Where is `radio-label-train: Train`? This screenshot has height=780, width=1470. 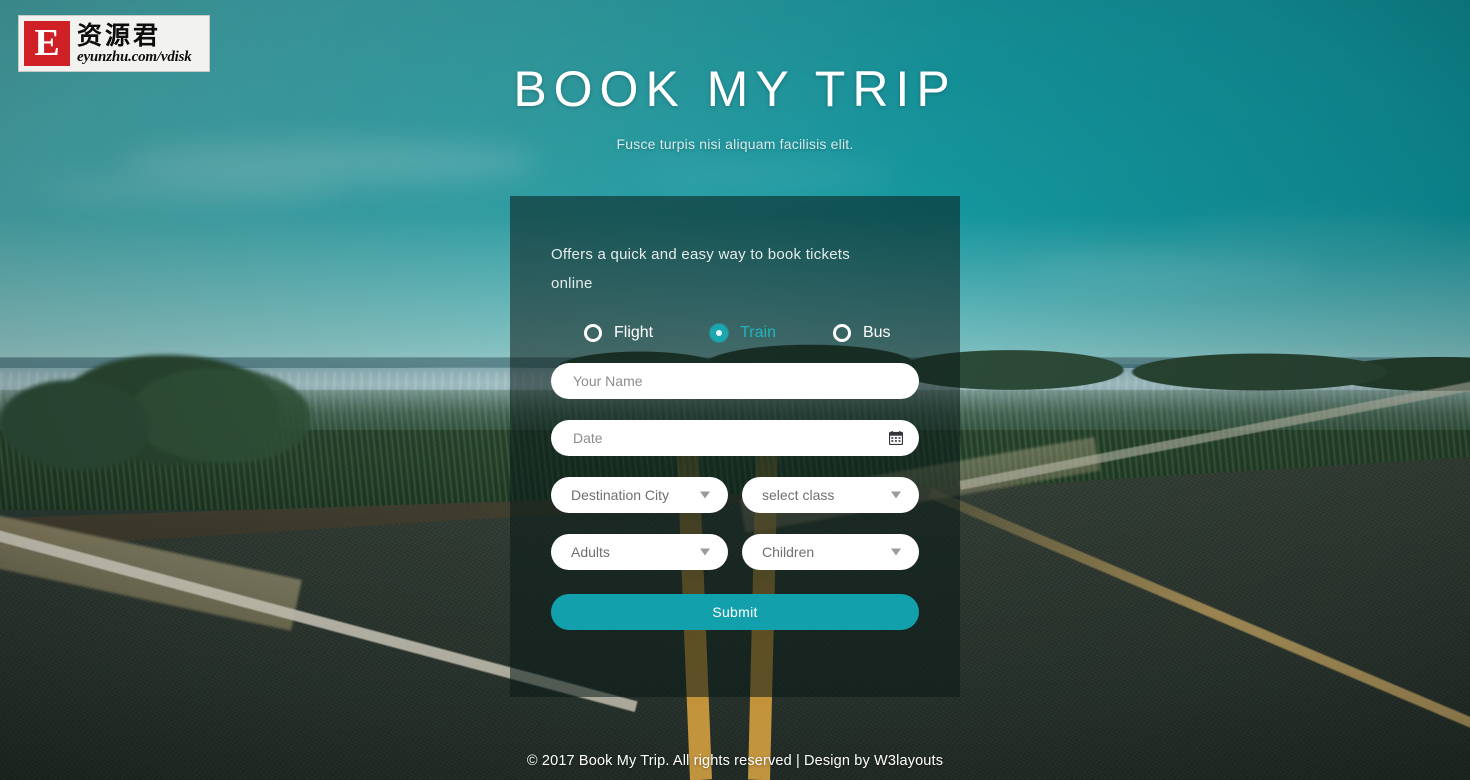 radio-label-train: Train is located at coordinates (758, 332).